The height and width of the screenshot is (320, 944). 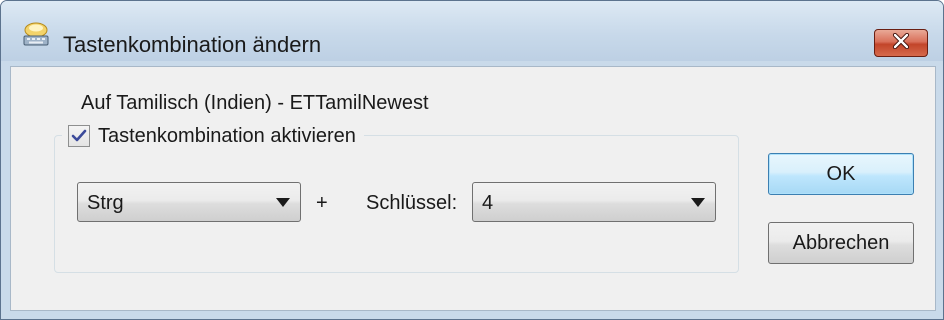 I want to click on modifier-dropdown: Strg, so click(x=189, y=202).